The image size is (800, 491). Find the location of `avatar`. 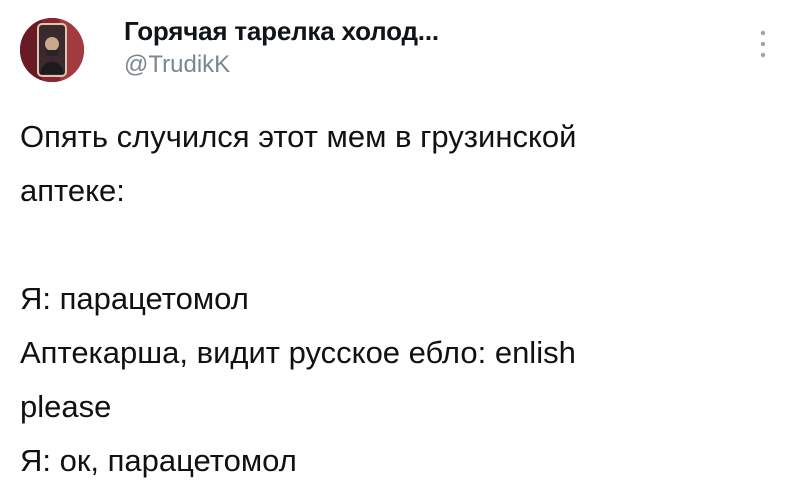

avatar is located at coordinates (52, 50).